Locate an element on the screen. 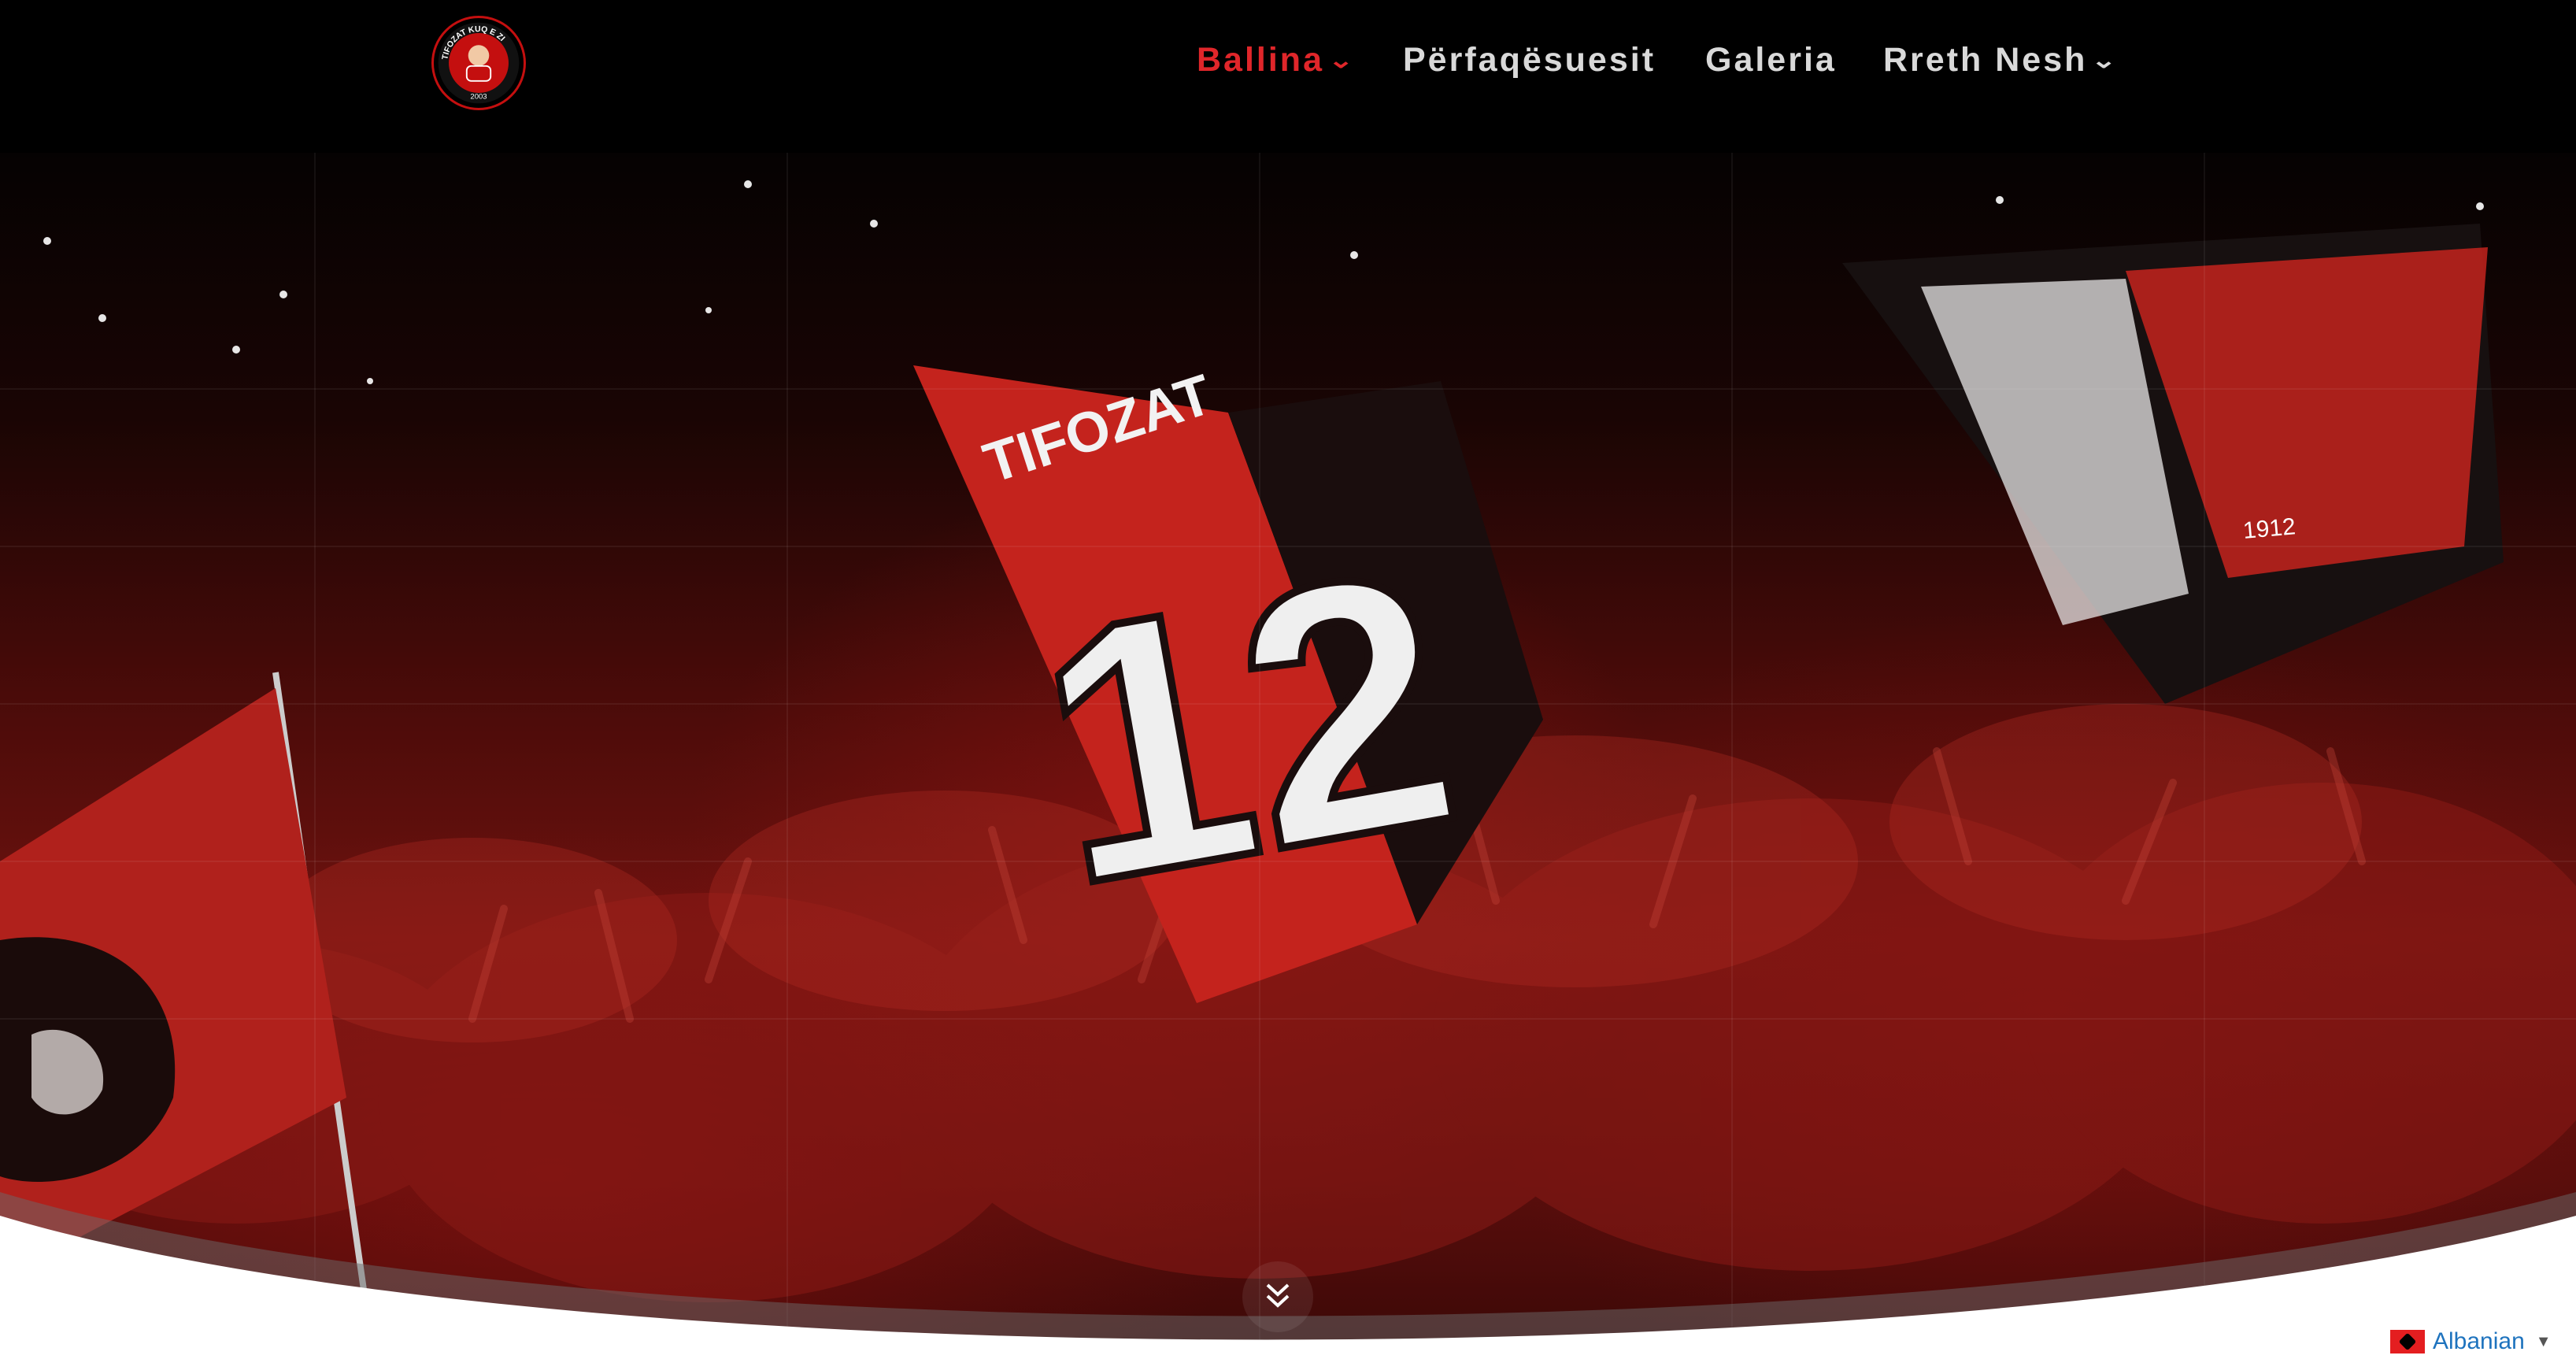 The image size is (2576, 1359). logo-year: 2003 is located at coordinates (478, 97).